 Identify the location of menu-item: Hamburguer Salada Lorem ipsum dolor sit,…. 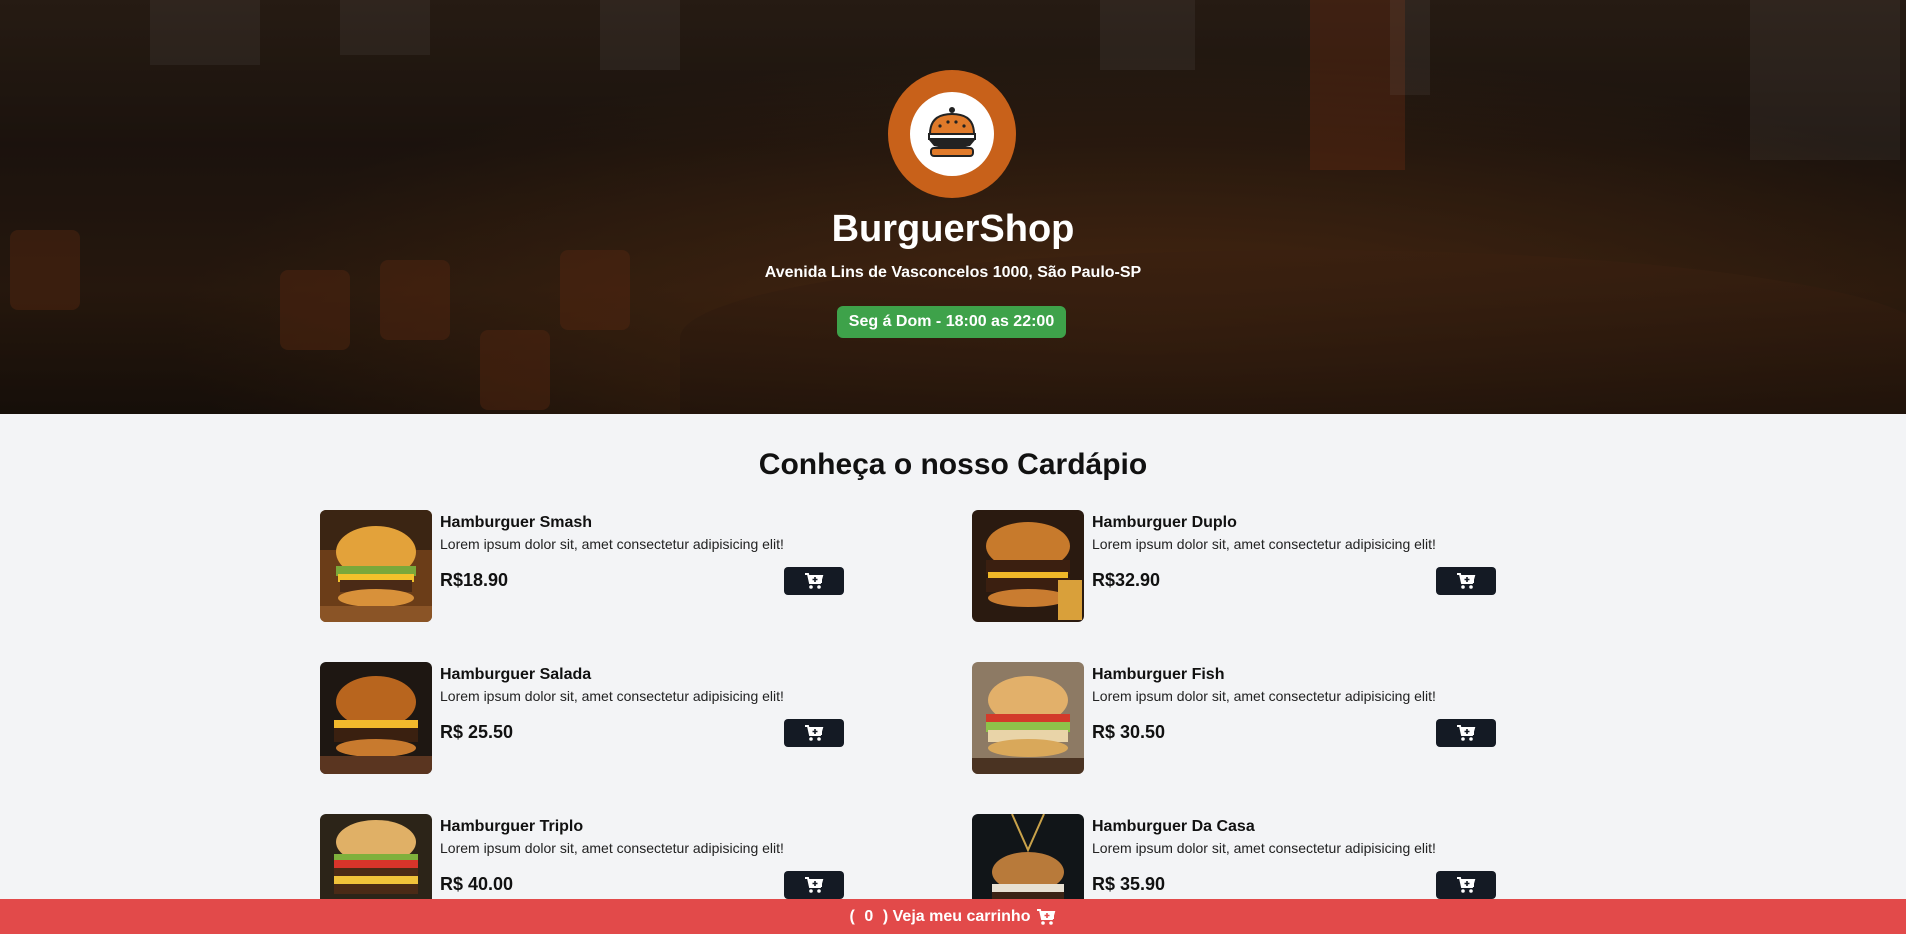
(582, 718).